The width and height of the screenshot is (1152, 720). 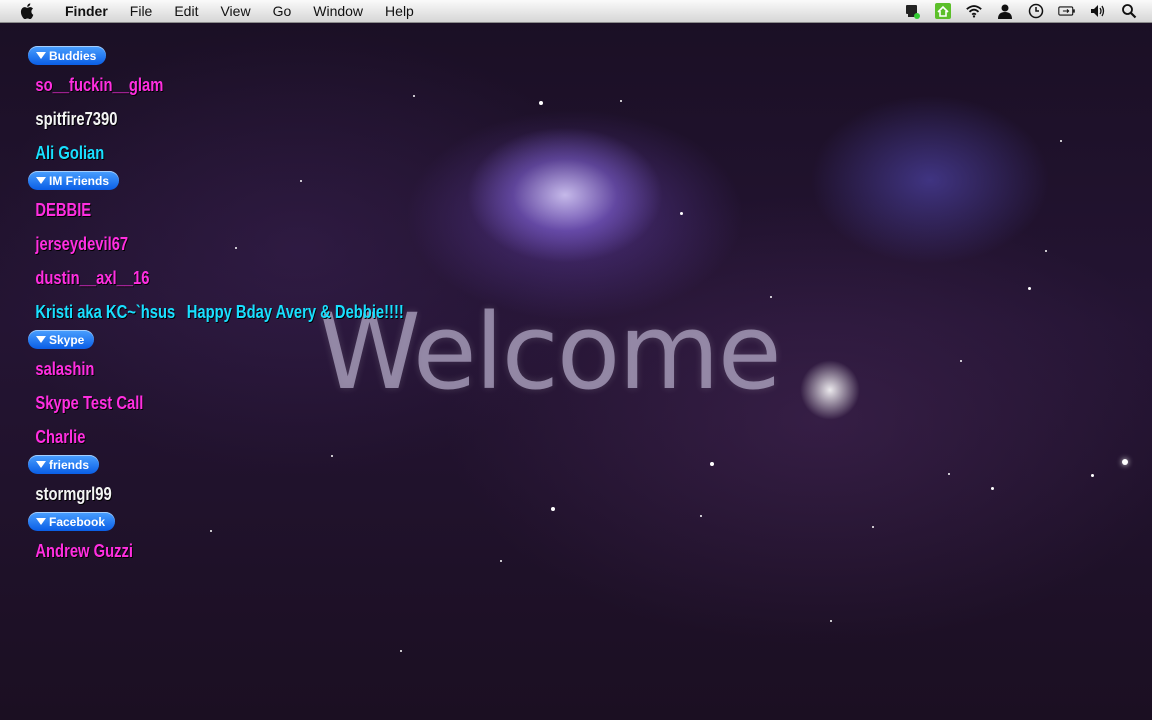 What do you see at coordinates (64, 464) in the screenshot?
I see `group-header-friends: friends` at bounding box center [64, 464].